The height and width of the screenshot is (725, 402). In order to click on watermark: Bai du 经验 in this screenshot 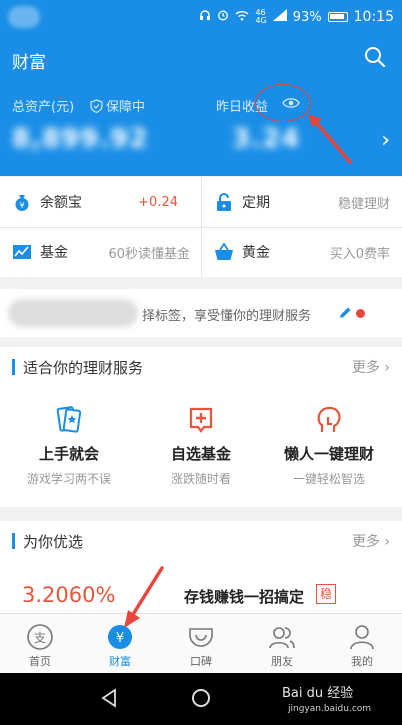, I will do `click(318, 693)`.